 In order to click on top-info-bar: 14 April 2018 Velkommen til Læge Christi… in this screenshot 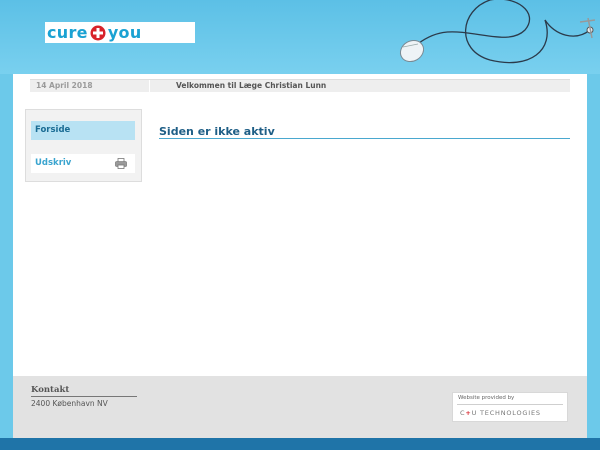, I will do `click(300, 85)`.